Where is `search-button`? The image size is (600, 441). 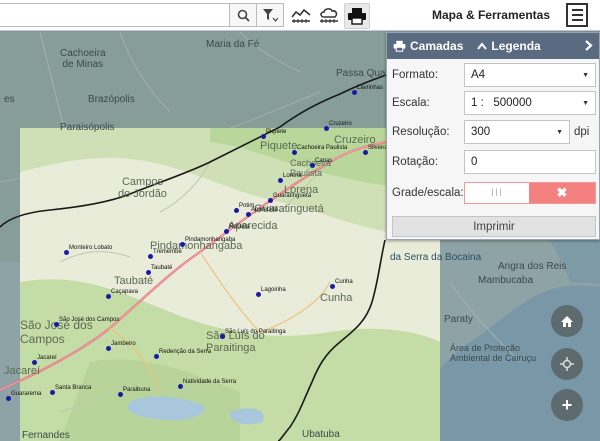 search-button is located at coordinates (243, 15).